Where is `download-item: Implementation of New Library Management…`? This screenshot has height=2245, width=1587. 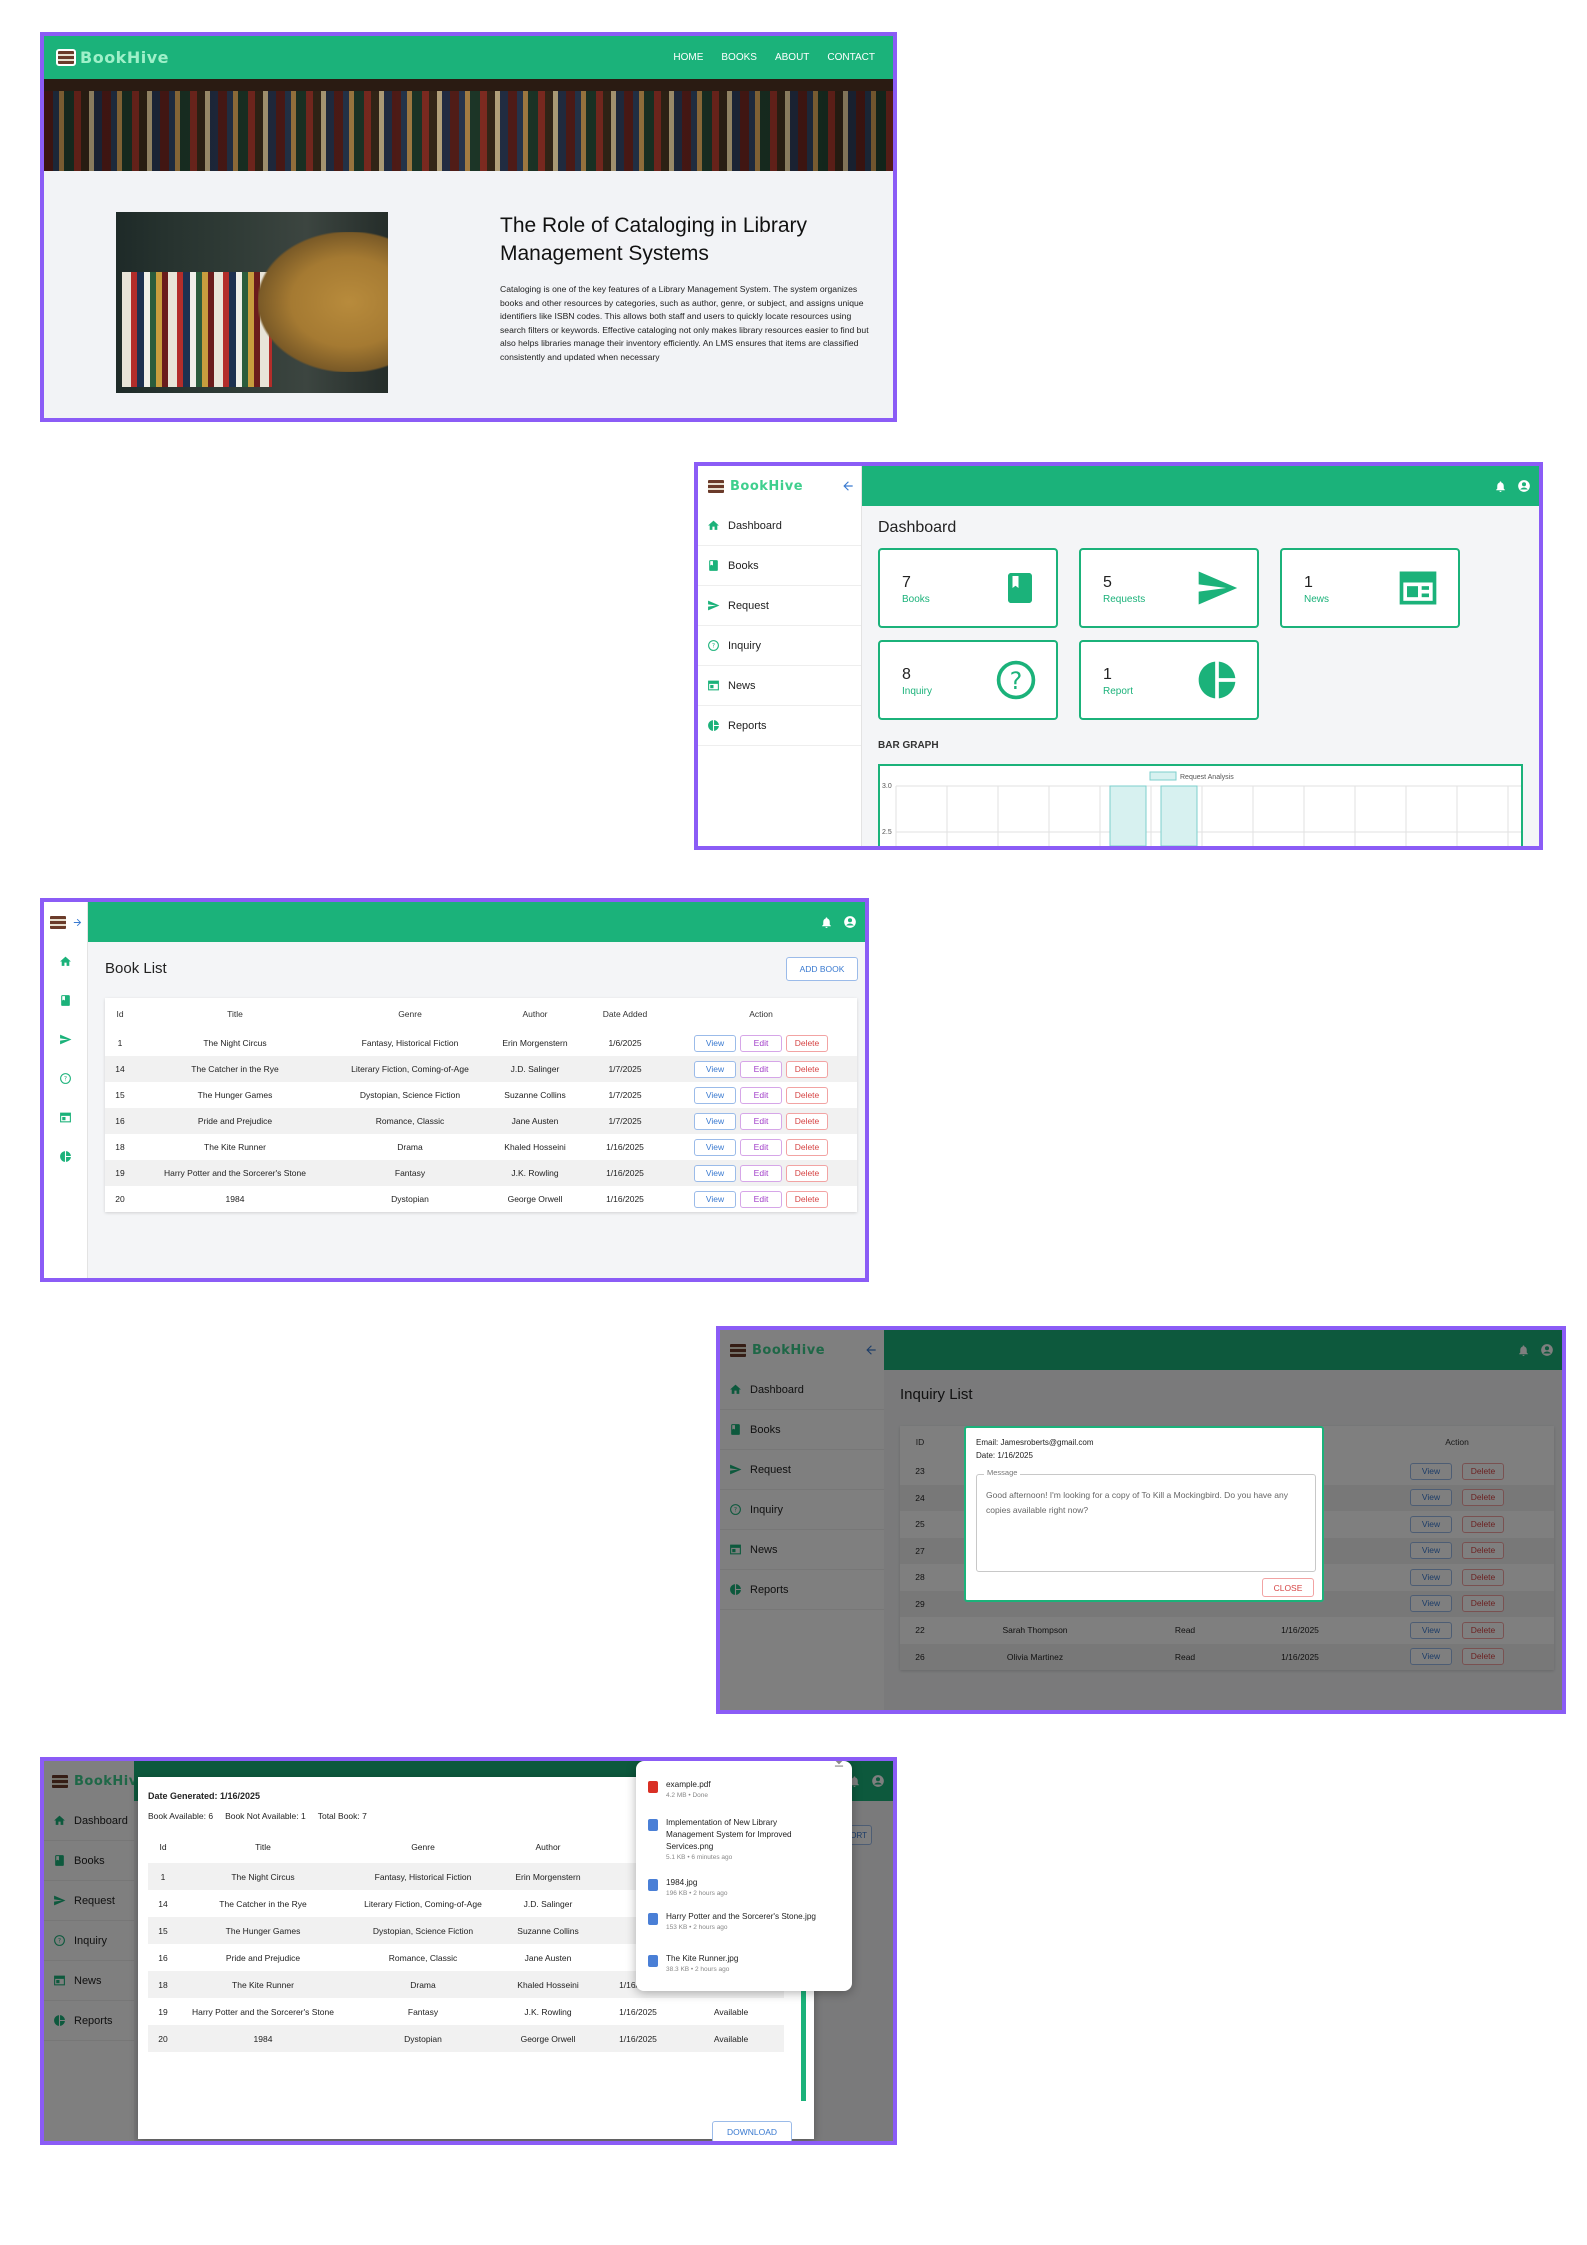
download-item: Implementation of New Library Management… is located at coordinates (737, 1840).